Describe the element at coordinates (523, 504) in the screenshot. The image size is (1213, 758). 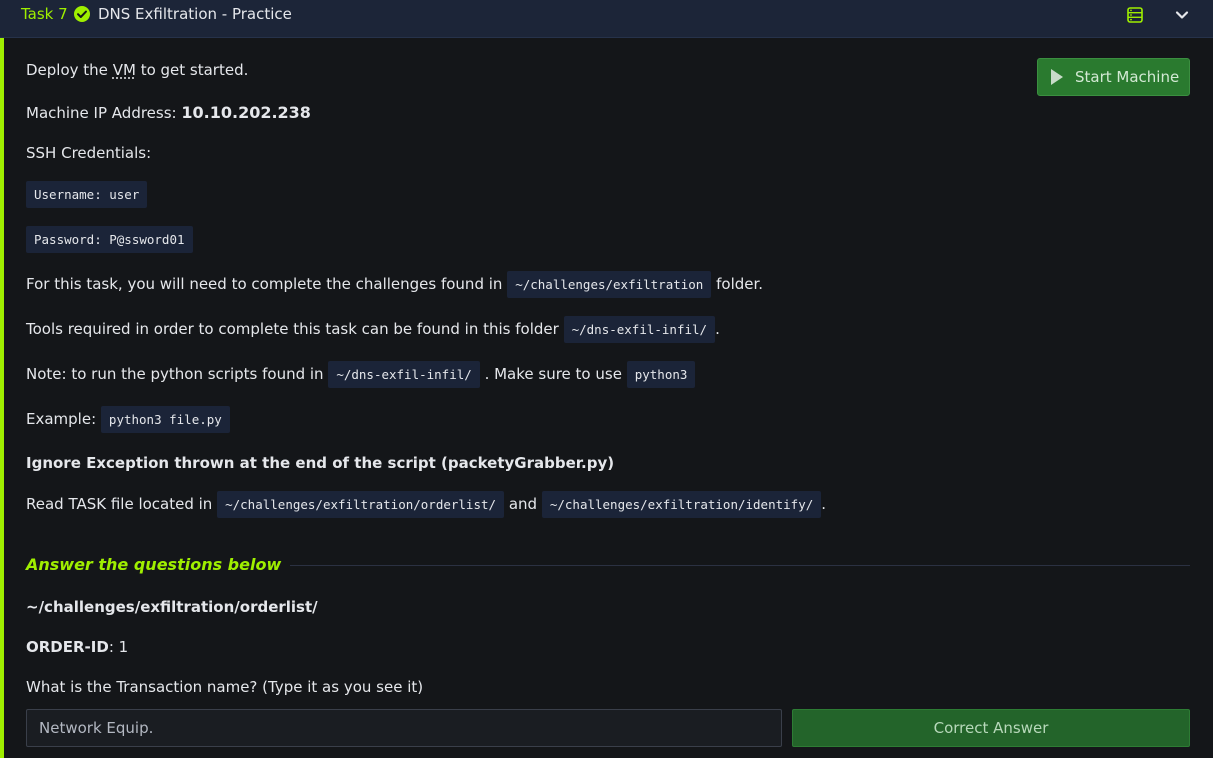
I see `read-and: and` at that location.